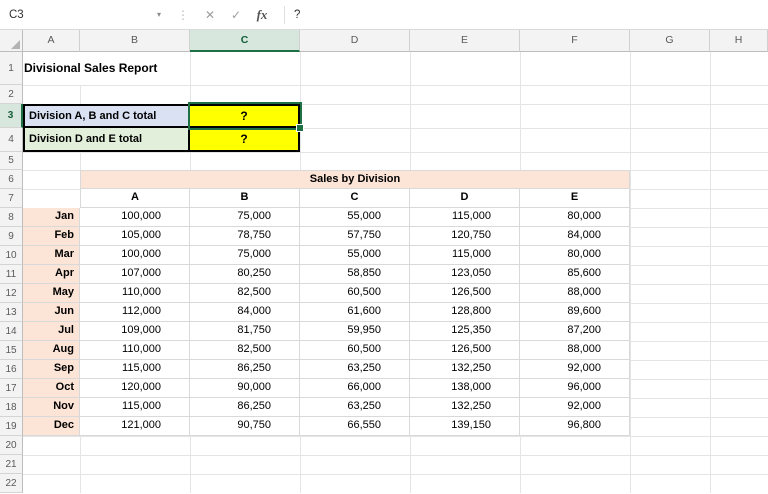 The height and width of the screenshot is (494, 768). Describe the element at coordinates (465, 388) in the screenshot. I see `value-cell: 138,000` at that location.